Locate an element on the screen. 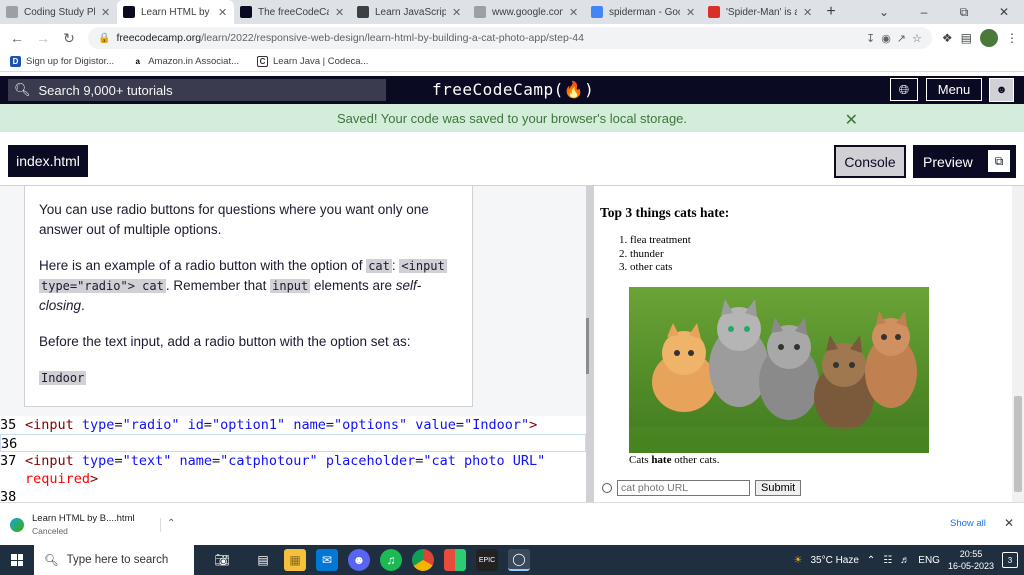 This screenshot has width=1024, height=575. app-grid-icon is located at coordinates (455, 560).